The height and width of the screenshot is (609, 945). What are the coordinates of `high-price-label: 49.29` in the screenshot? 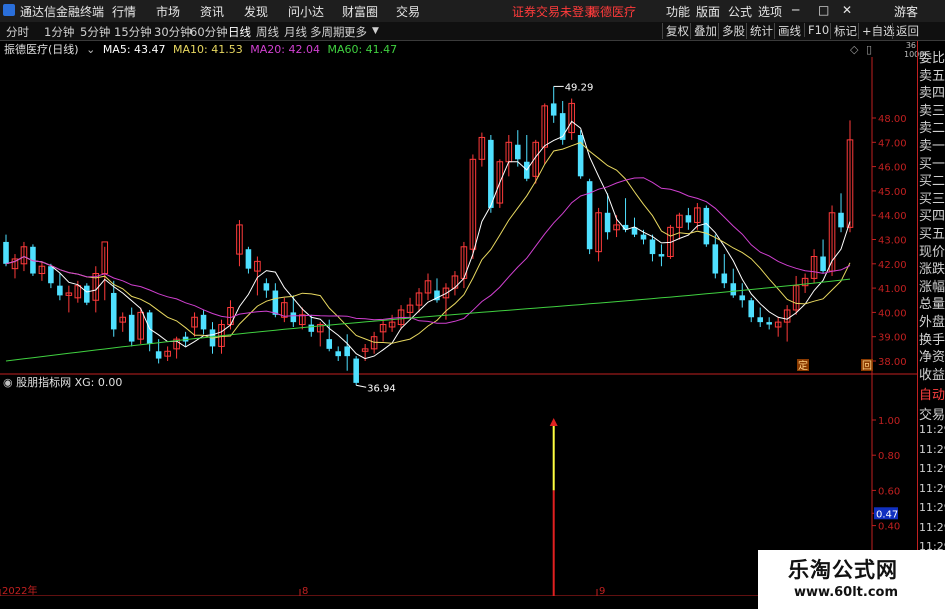 It's located at (579, 87).